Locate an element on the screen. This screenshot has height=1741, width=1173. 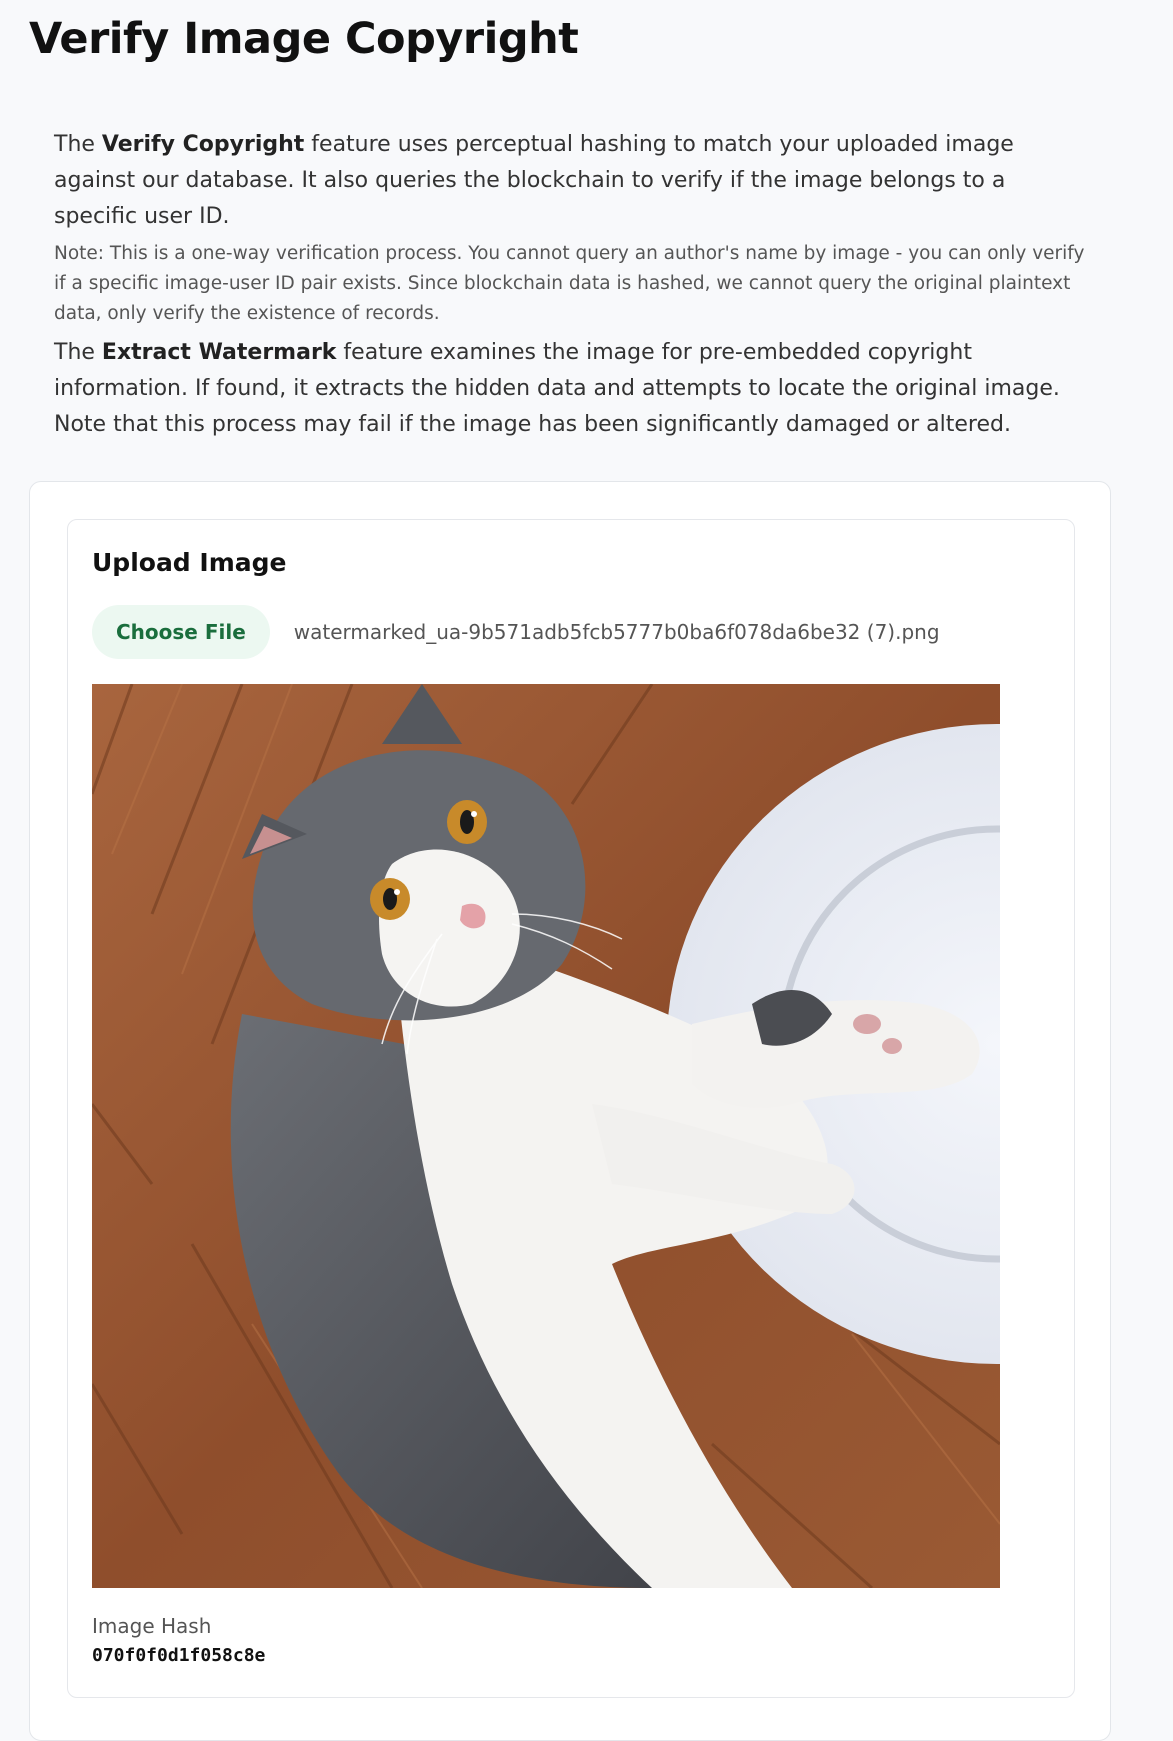
page-title: Verify Image Copyright is located at coordinates (304, 39).